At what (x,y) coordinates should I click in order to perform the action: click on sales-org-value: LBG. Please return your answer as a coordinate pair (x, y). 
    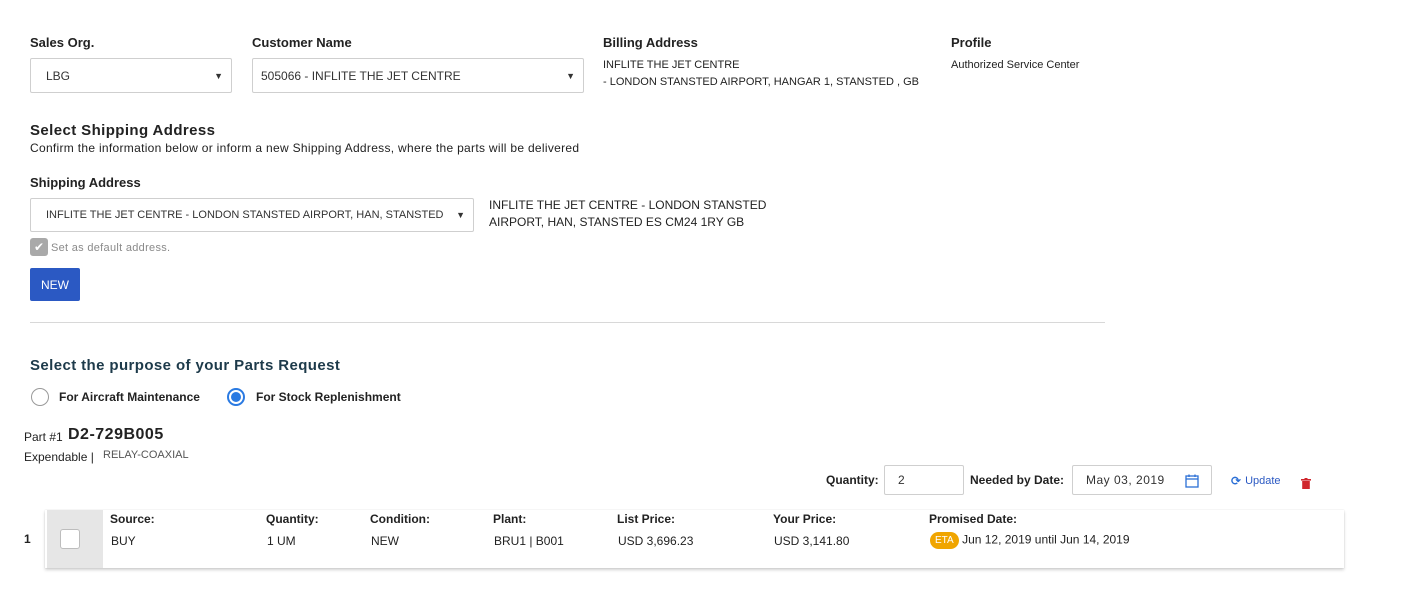
    Looking at the image, I should click on (58, 75).